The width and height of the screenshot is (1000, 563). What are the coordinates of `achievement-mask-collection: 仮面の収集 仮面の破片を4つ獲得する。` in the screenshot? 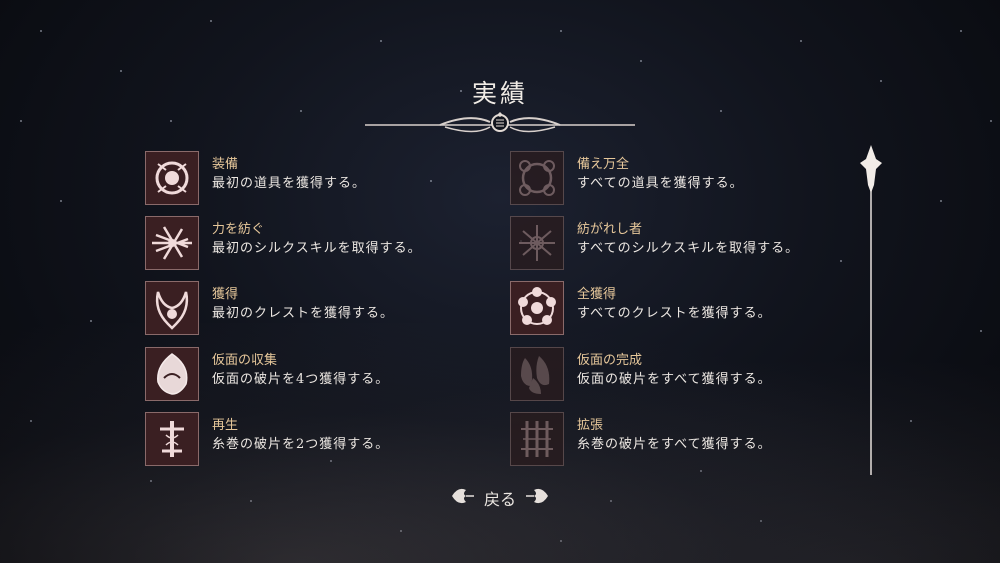 It's located at (320, 375).